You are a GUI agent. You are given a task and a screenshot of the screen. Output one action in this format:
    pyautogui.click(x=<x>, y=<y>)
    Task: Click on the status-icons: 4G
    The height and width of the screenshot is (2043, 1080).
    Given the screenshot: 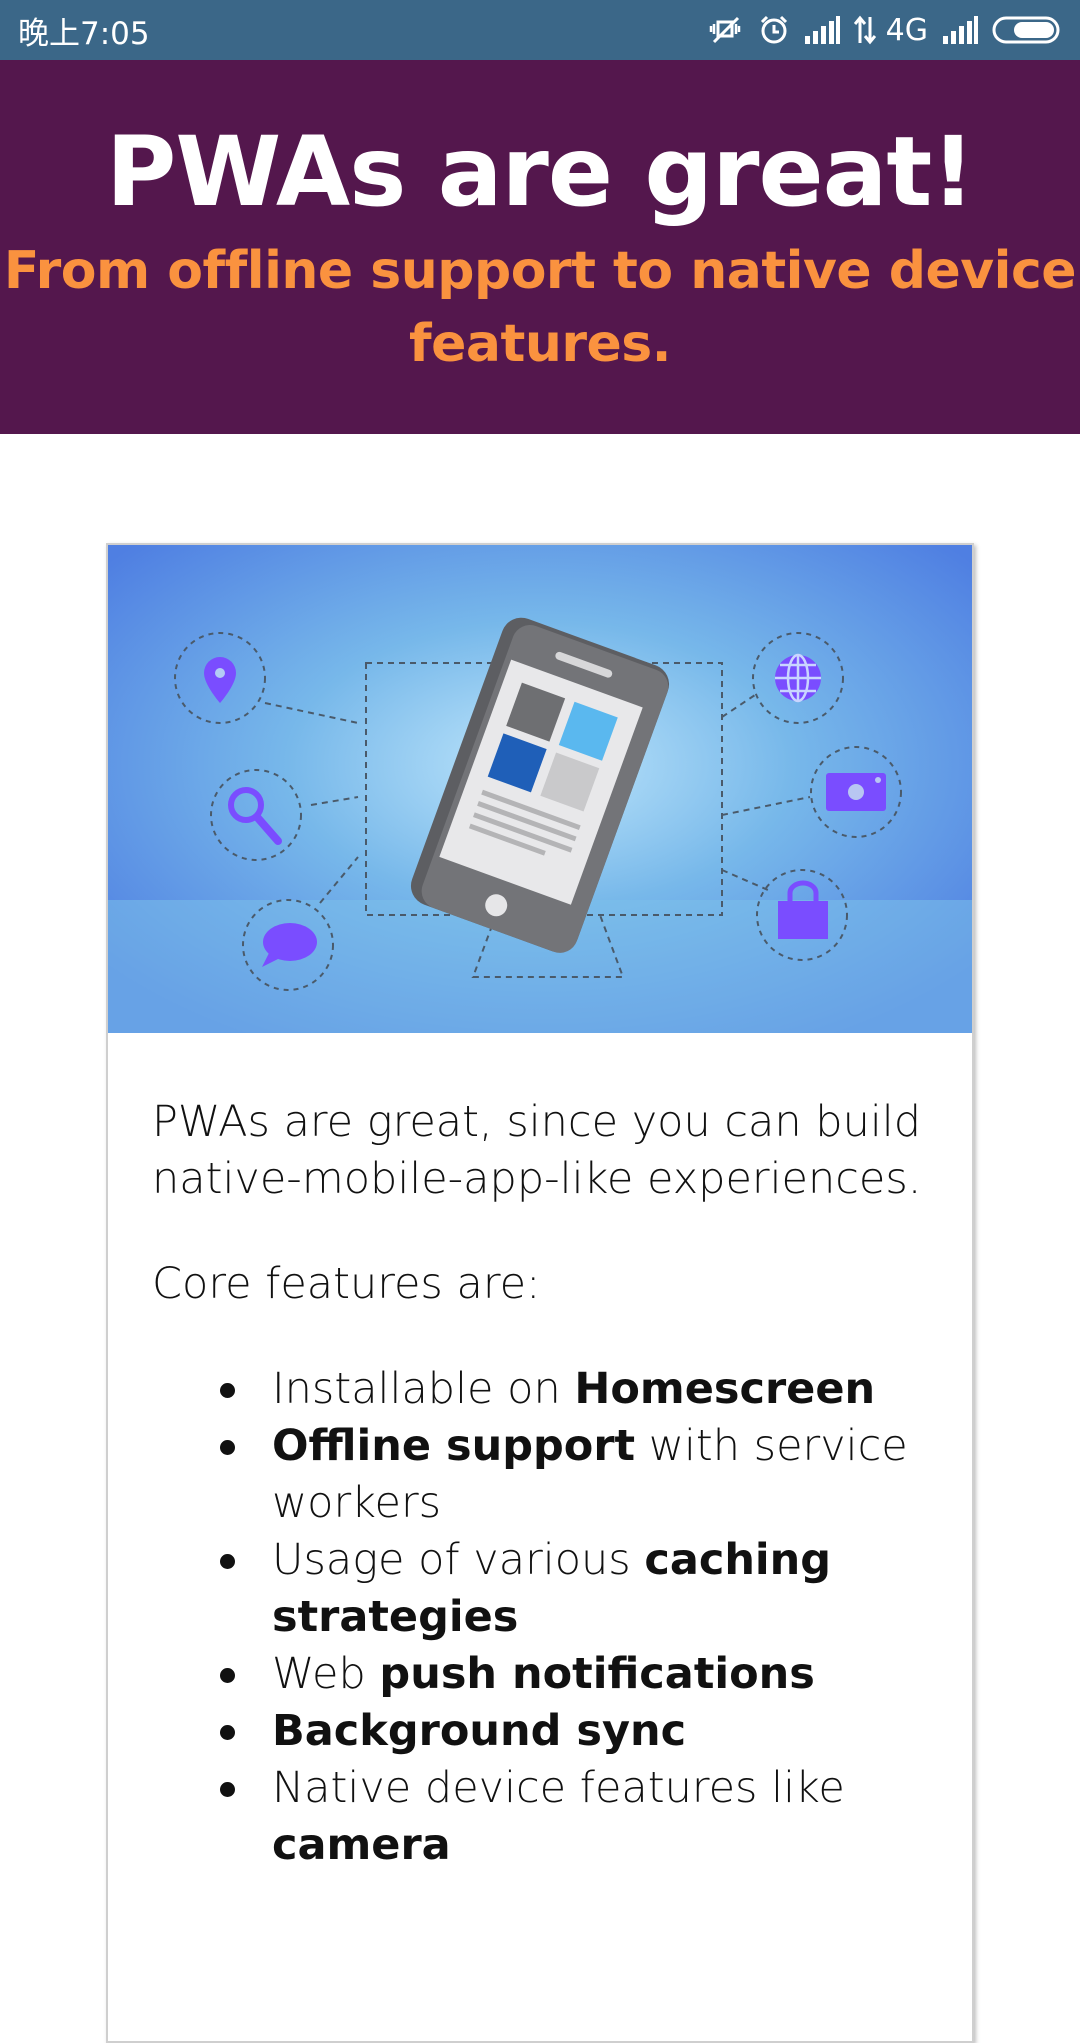 What is the action you would take?
    pyautogui.click(x=886, y=30)
    